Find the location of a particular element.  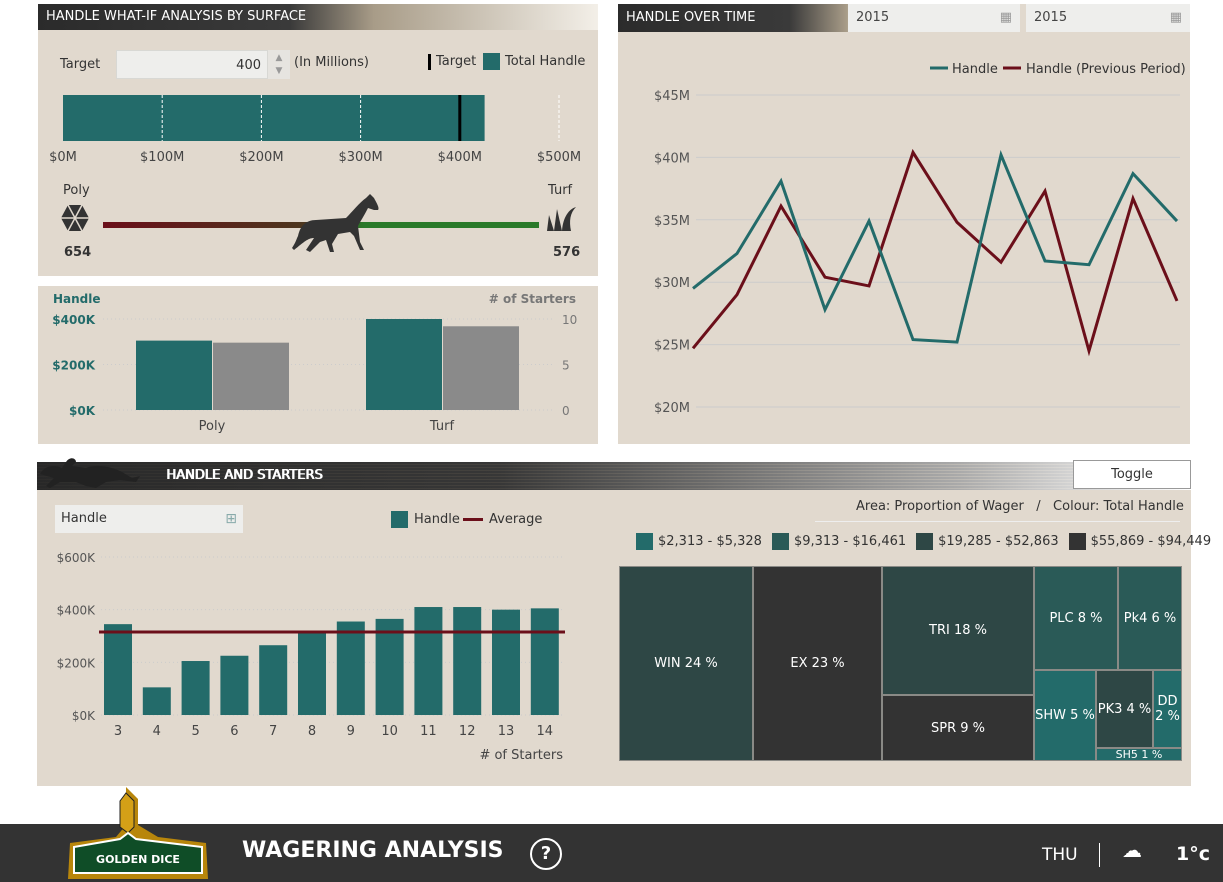

turf-grass-icon is located at coordinates (561, 219).